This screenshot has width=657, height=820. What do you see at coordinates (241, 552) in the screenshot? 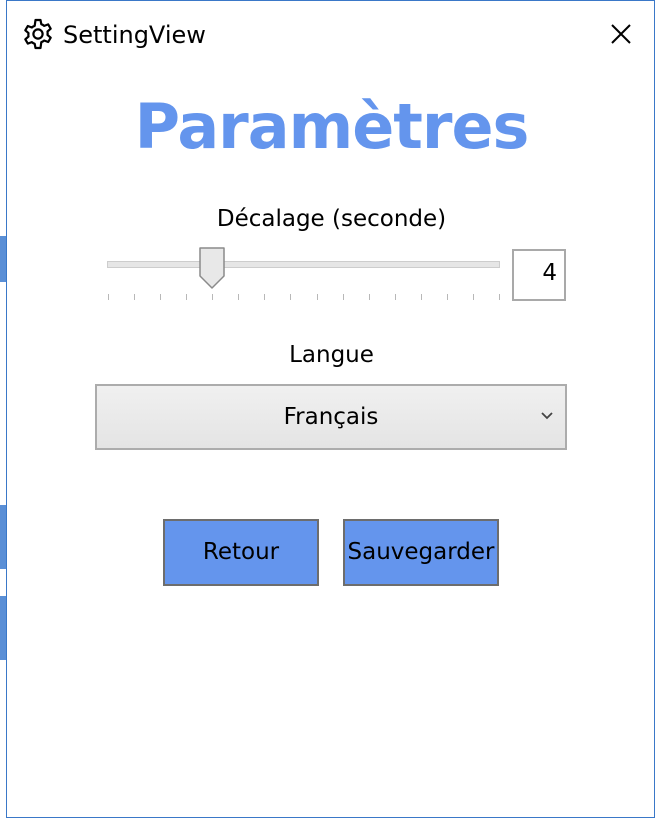
I see `back-button: Retour` at bounding box center [241, 552].